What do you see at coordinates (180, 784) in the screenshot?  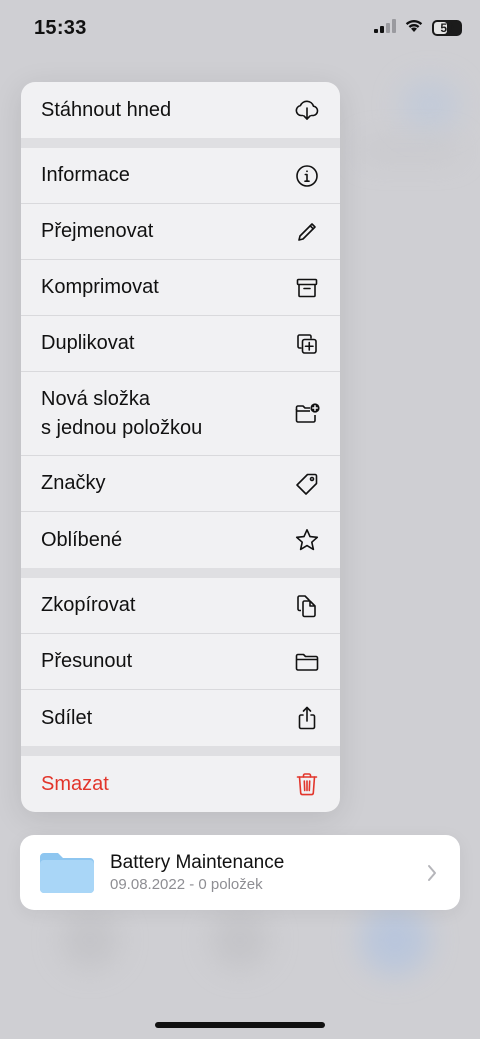 I see `menu-item-delete: Smazat` at bounding box center [180, 784].